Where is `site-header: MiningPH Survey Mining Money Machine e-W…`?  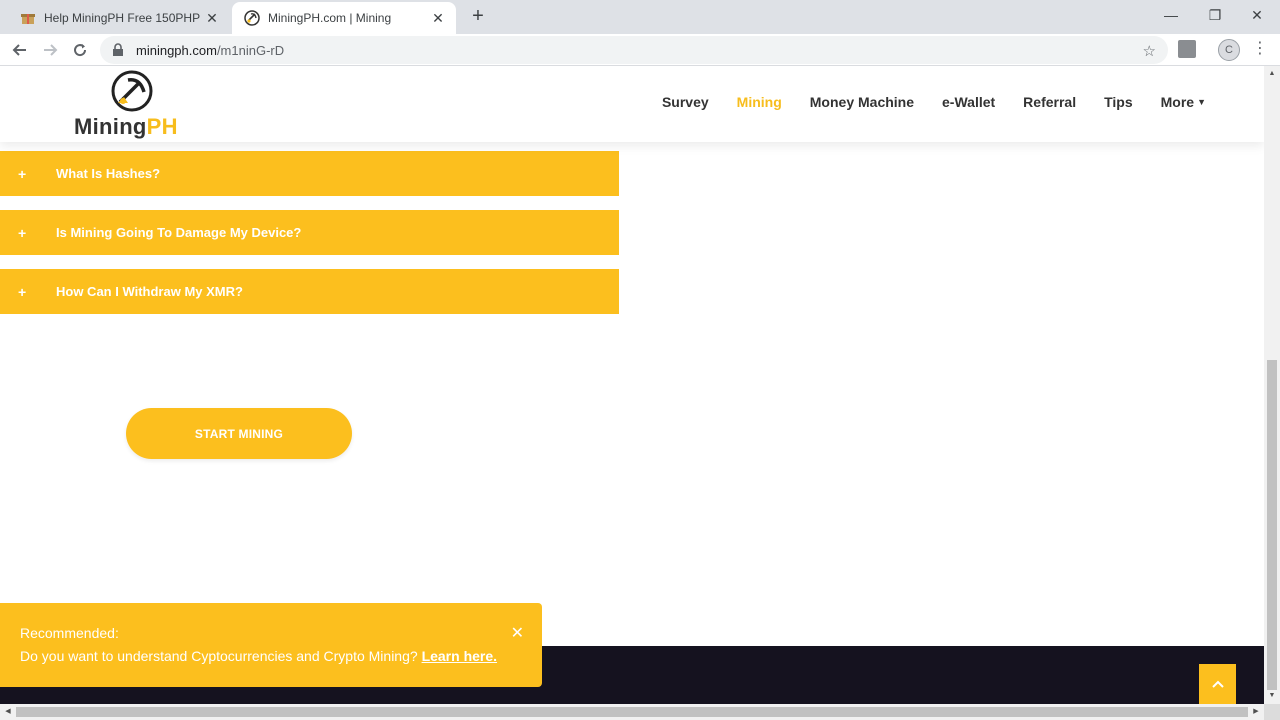 site-header: MiningPH Survey Mining Money Machine e-W… is located at coordinates (632, 104).